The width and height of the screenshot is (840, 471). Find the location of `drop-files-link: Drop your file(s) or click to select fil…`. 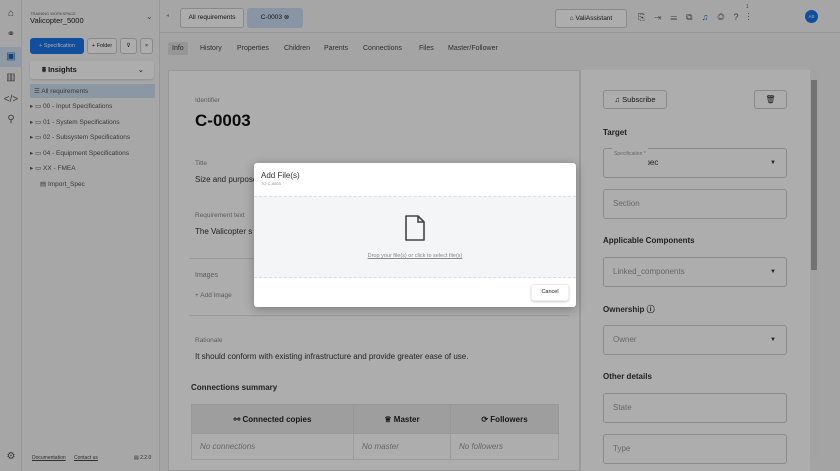

drop-files-link: Drop your file(s) or click to select fil… is located at coordinates (415, 256).